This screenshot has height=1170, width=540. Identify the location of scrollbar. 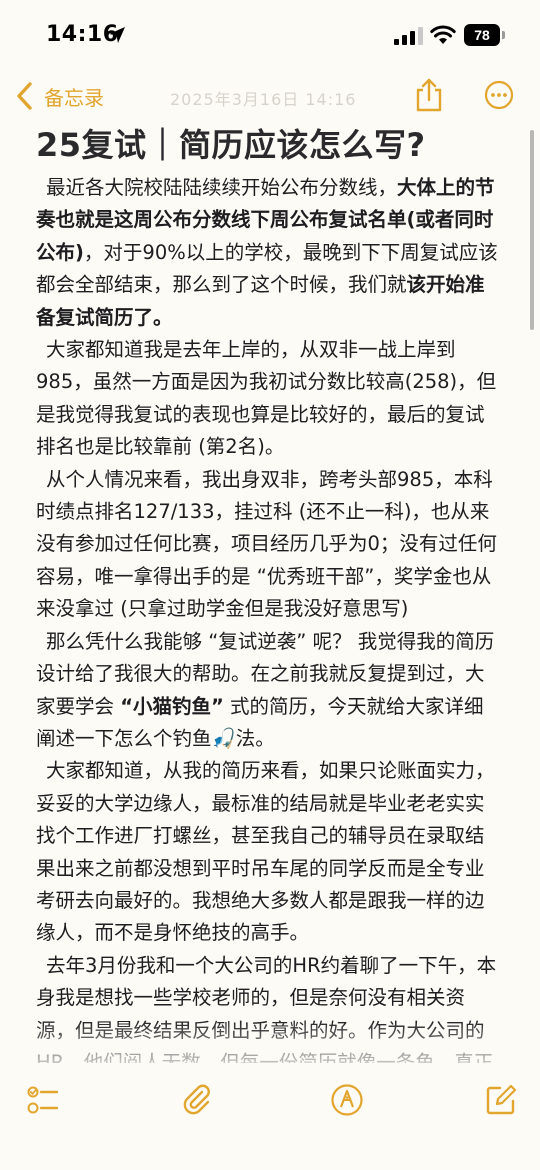
(532, 230).